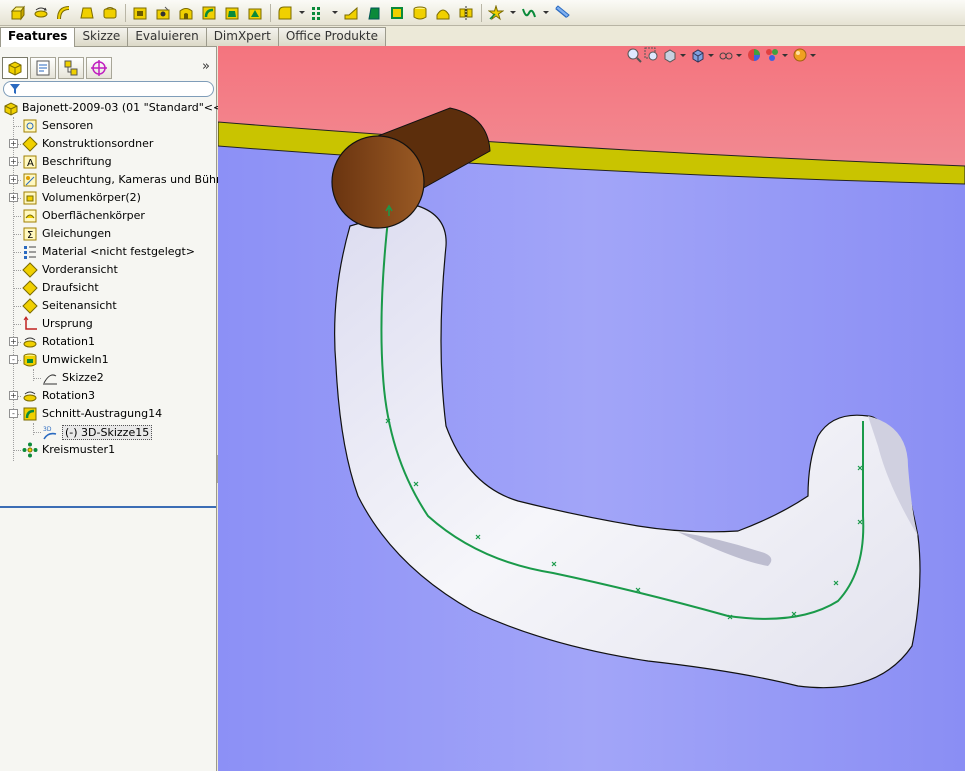 This screenshot has height=771, width=965. I want to click on view-settings-icon, so click(800, 55).